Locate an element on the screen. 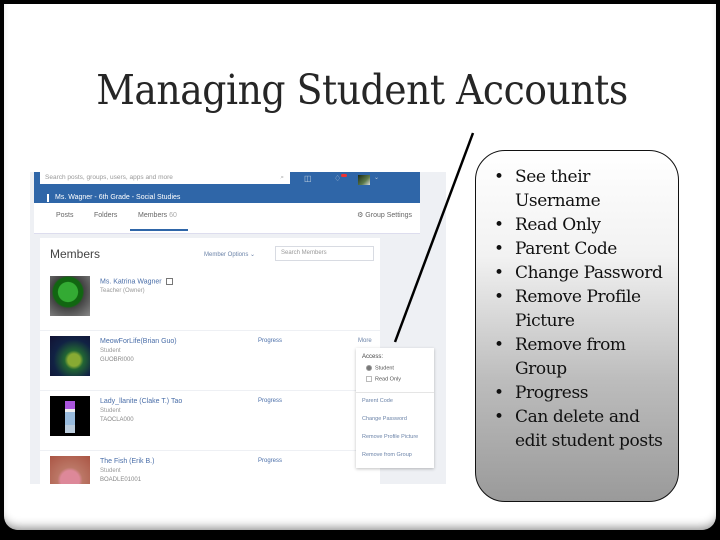 The width and height of the screenshot is (720, 540). callout-item: Progress is located at coordinates (582, 393).